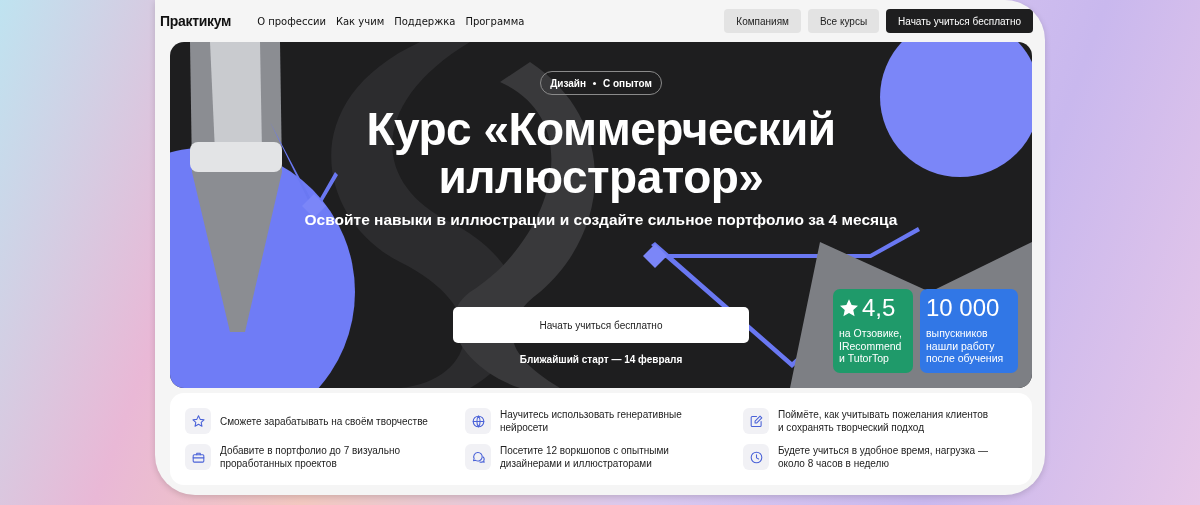 This screenshot has width=1200, height=505. Describe the element at coordinates (601, 359) in the screenshot. I see `start-date: Ближайший старт — 14 февраля` at that location.